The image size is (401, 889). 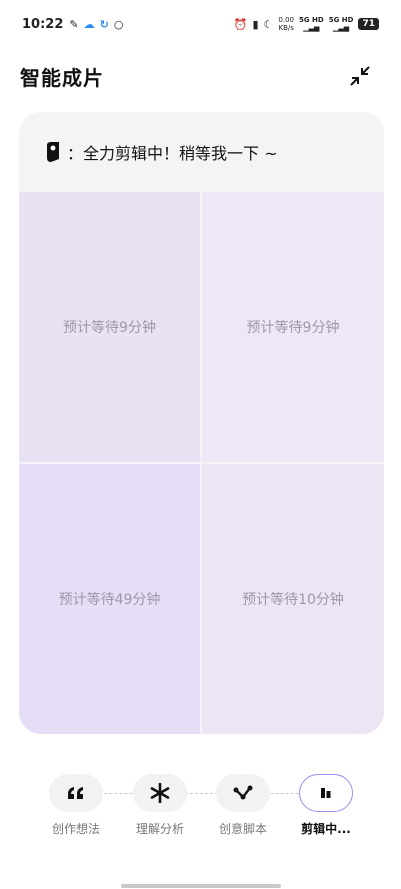 I want to click on page-title: 智能成片, so click(x=62, y=77).